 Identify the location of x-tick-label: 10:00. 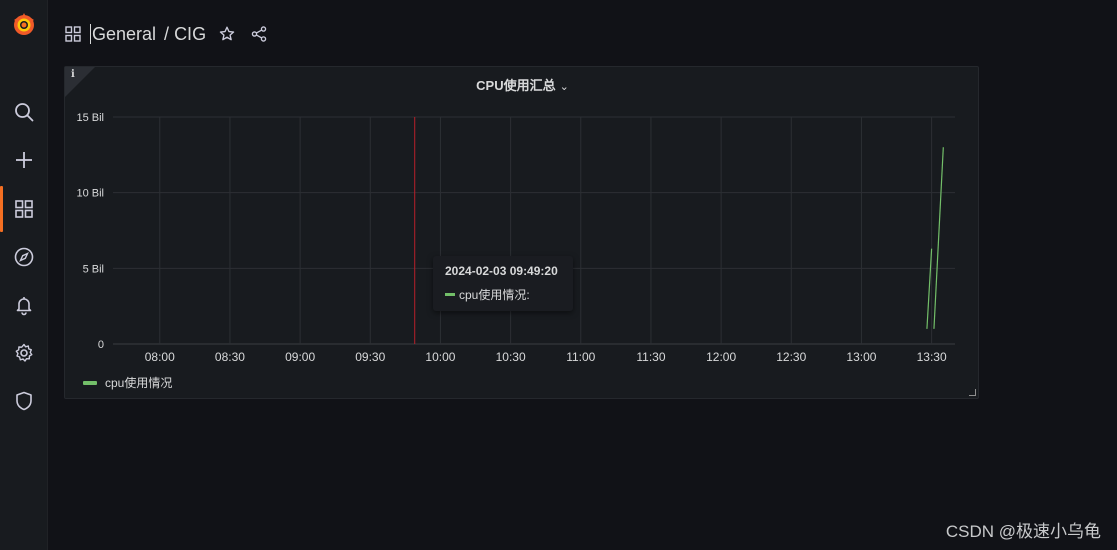
(440, 357).